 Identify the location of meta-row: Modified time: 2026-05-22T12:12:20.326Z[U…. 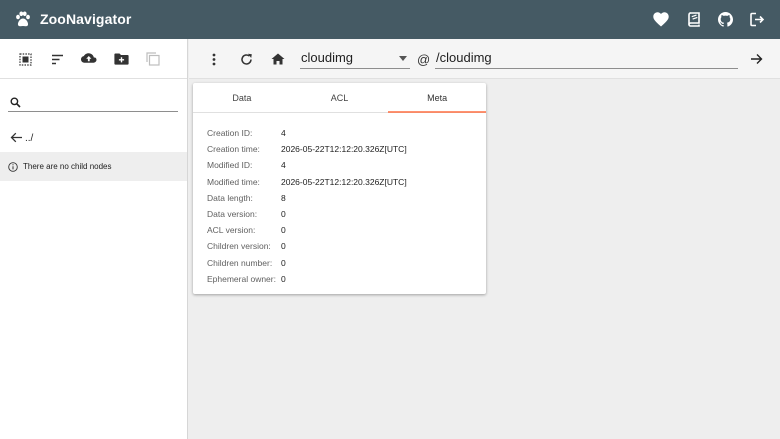
(307, 182).